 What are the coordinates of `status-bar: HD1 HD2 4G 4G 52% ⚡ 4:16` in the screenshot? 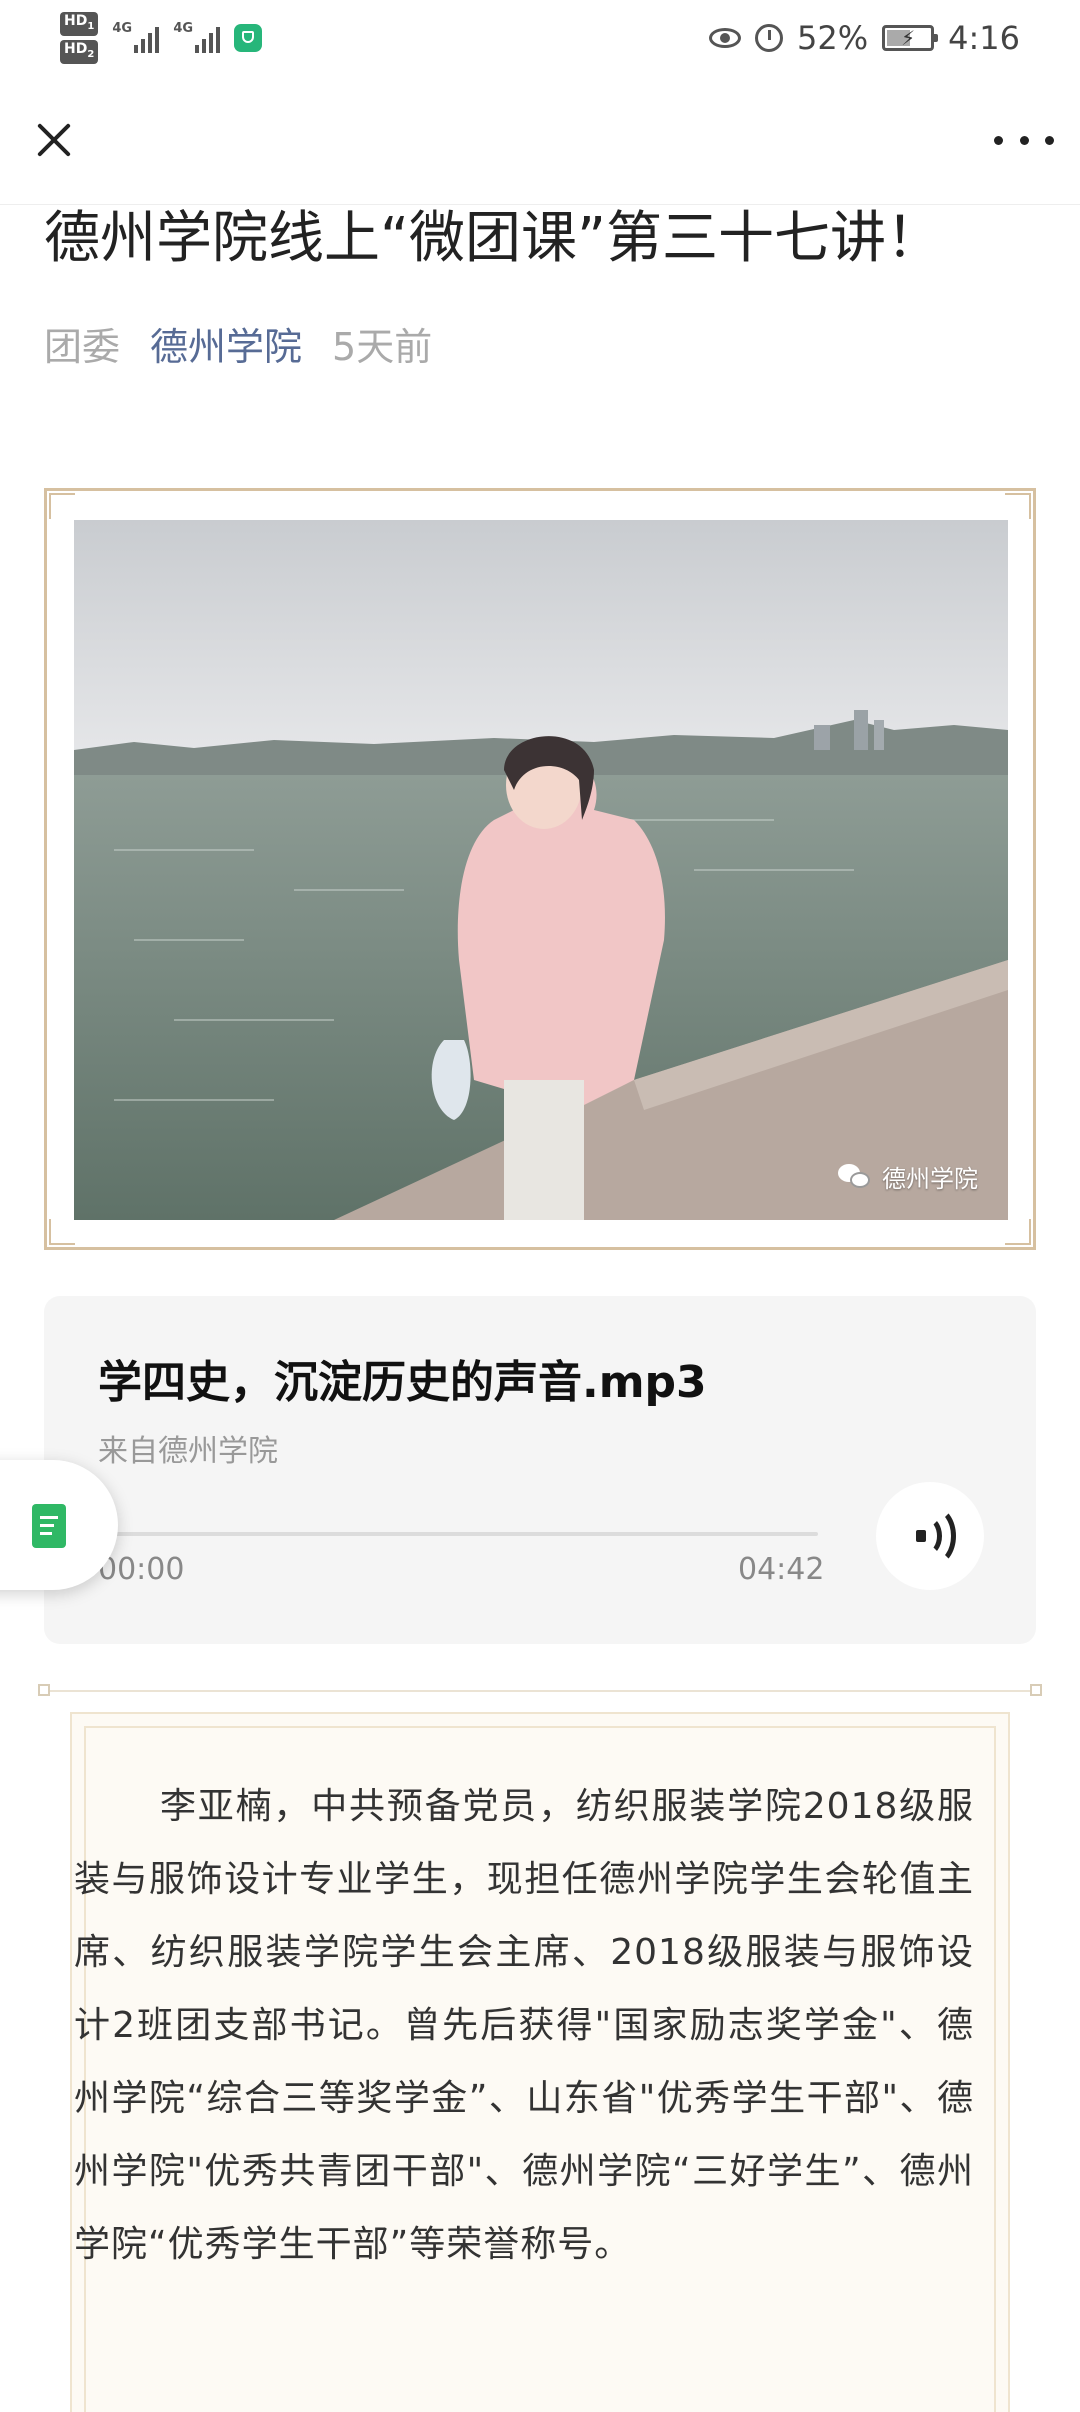 It's located at (540, 38).